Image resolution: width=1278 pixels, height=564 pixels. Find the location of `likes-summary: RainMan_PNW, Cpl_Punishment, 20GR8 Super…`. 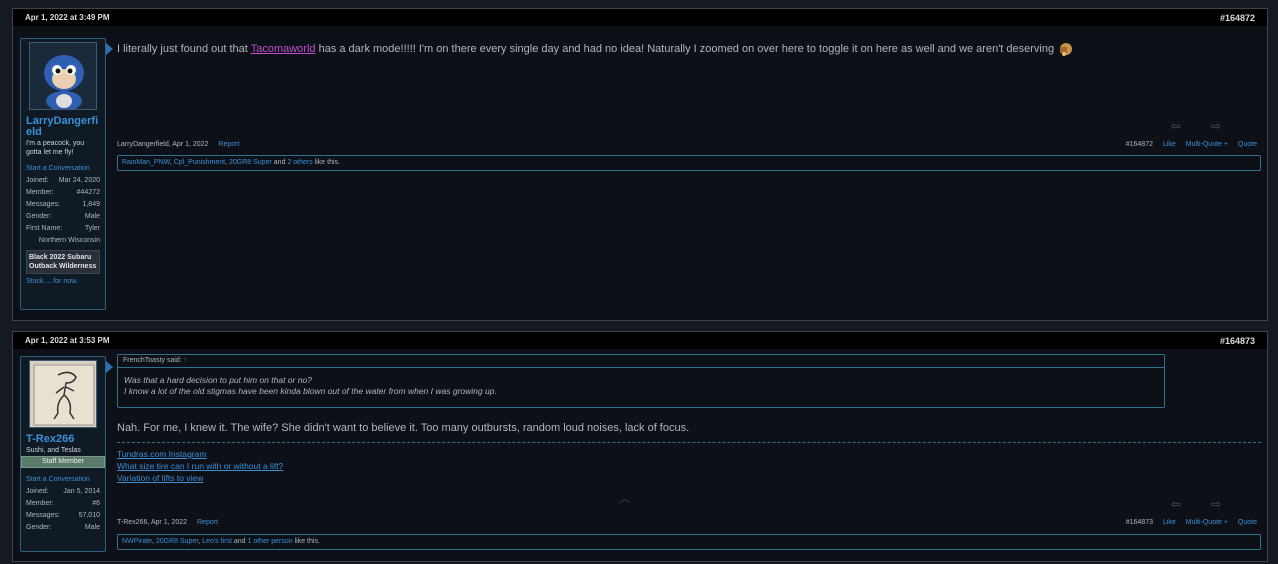

likes-summary: RainMan_PNW, Cpl_Punishment, 20GR8 Super… is located at coordinates (689, 163).